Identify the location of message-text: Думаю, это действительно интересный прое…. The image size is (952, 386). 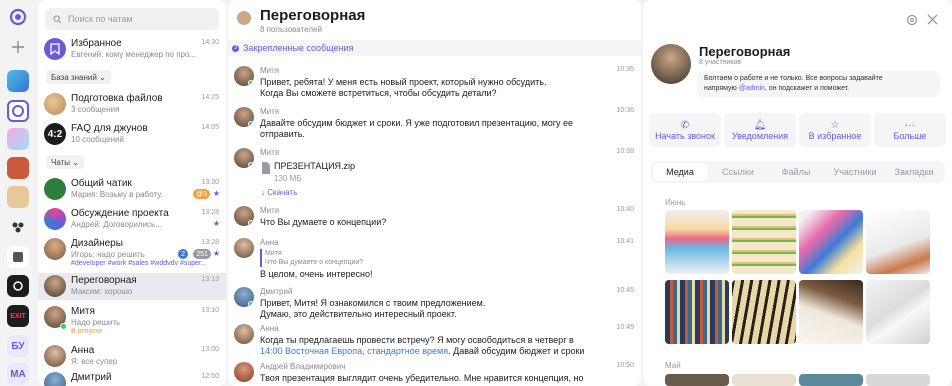
(358, 314).